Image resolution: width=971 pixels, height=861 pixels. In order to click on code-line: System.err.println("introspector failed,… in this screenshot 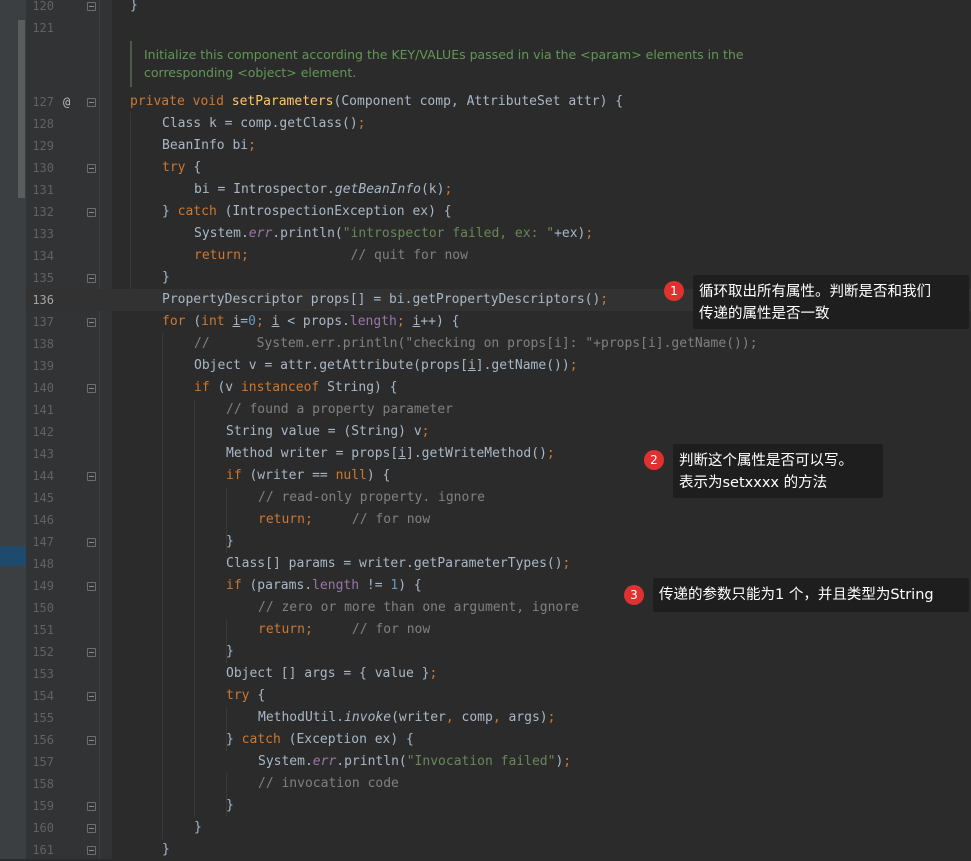, I will do `click(393, 234)`.